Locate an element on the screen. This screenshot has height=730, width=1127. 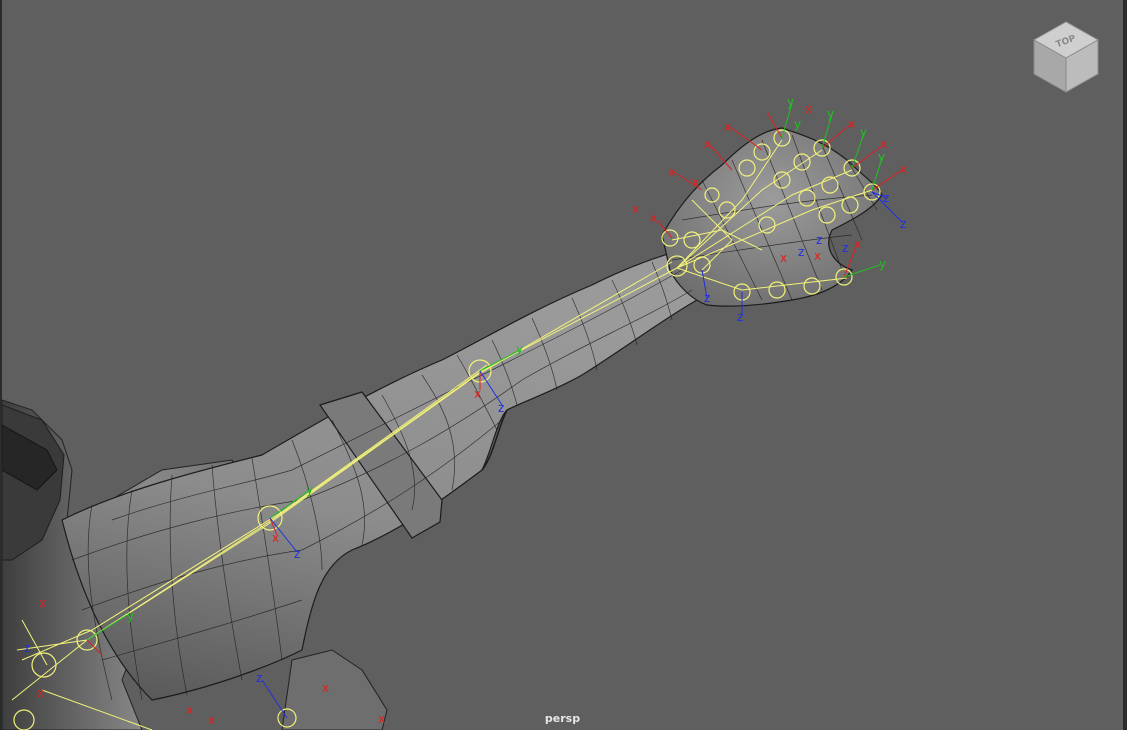
viewcube-icon: TOP is located at coordinates (1066, 57).